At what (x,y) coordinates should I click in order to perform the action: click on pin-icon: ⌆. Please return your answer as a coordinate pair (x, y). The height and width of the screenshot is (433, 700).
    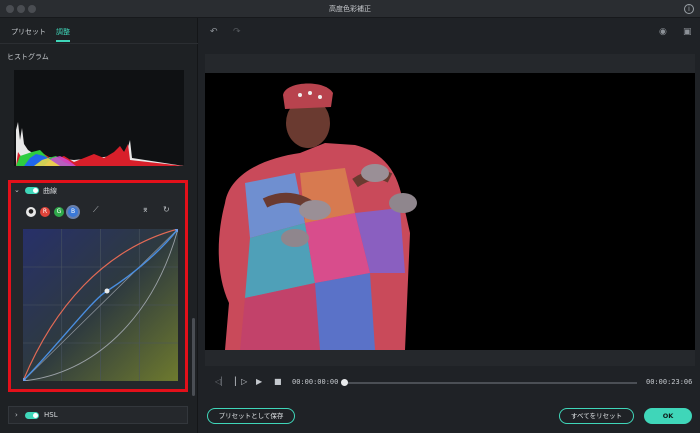
    Looking at the image, I should click on (145, 209).